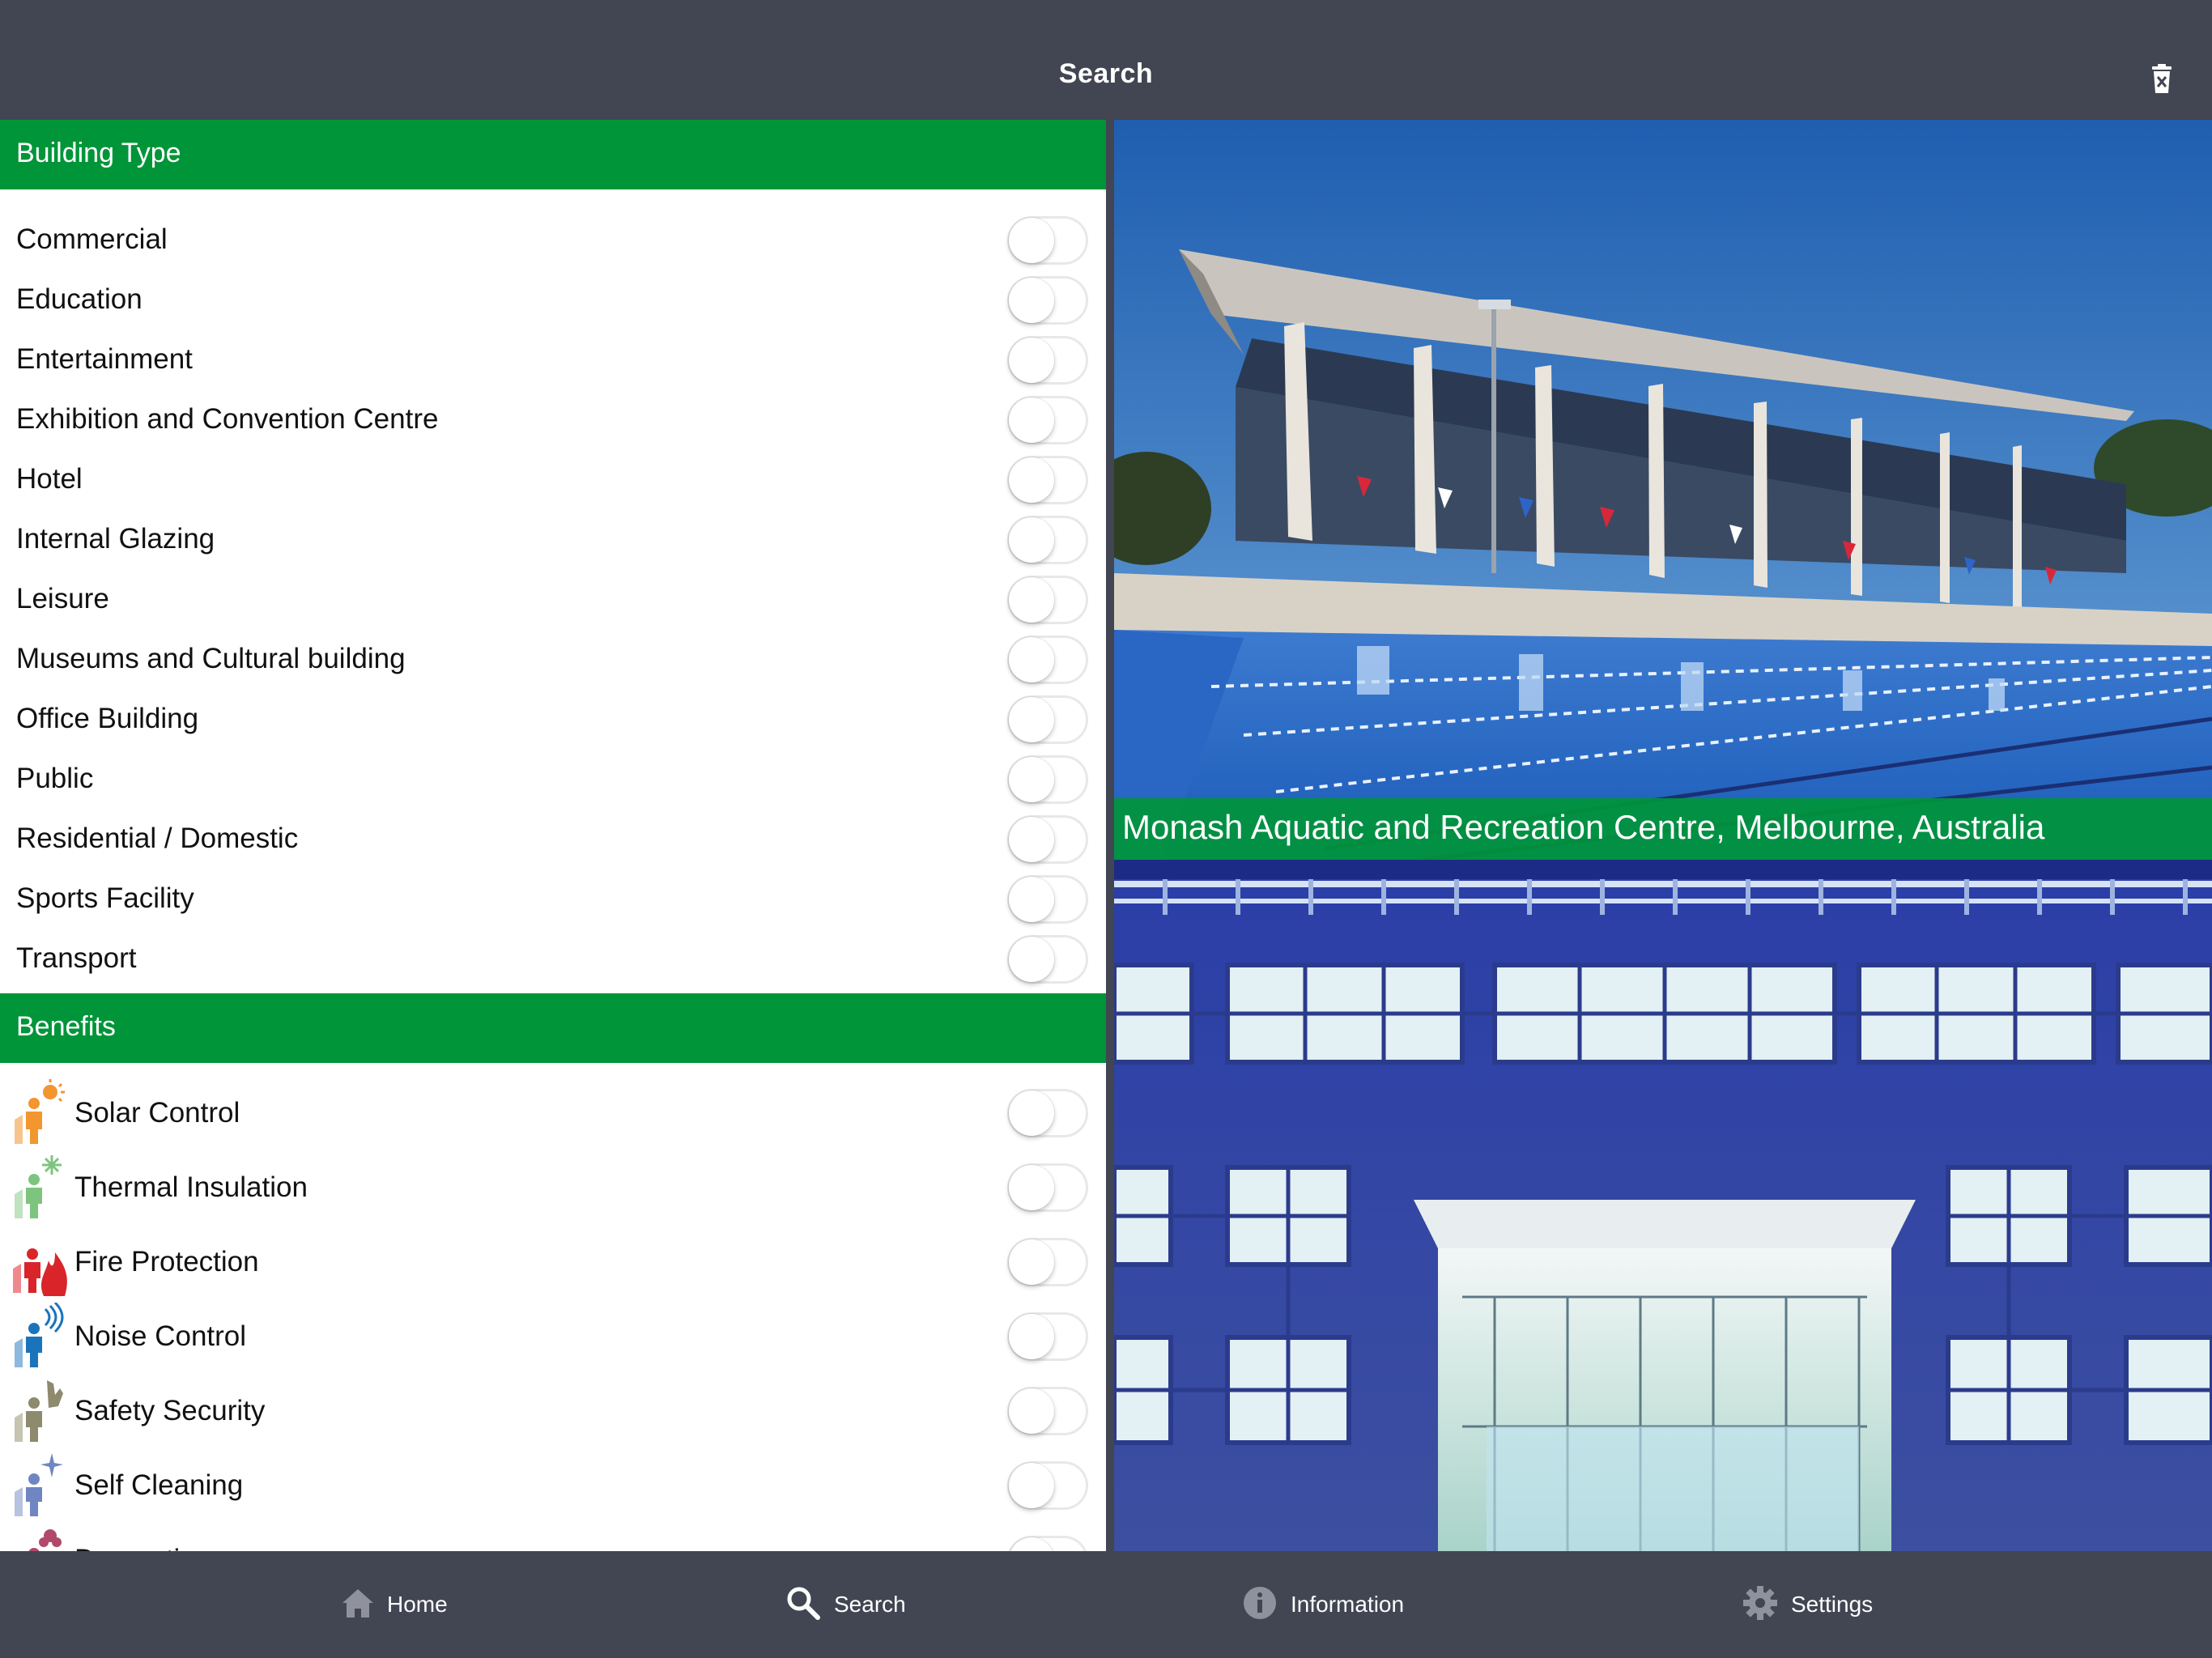 The width and height of the screenshot is (2212, 1658). Describe the element at coordinates (99, 153) in the screenshot. I see `section-title: Building Type` at that location.